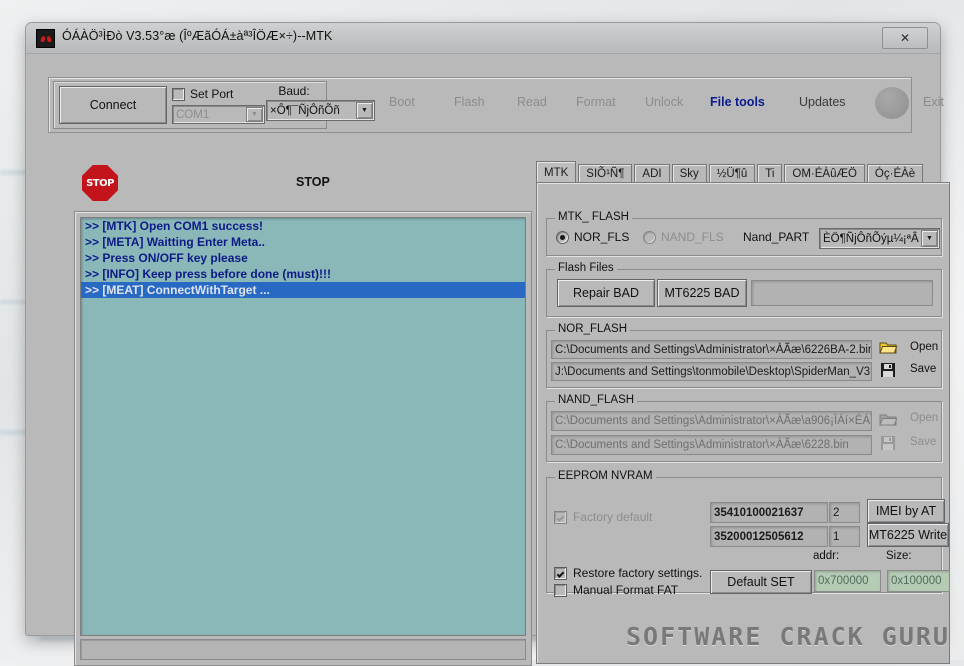  Describe the element at coordinates (923, 369) in the screenshot. I see `nor-save-button: Save` at that location.